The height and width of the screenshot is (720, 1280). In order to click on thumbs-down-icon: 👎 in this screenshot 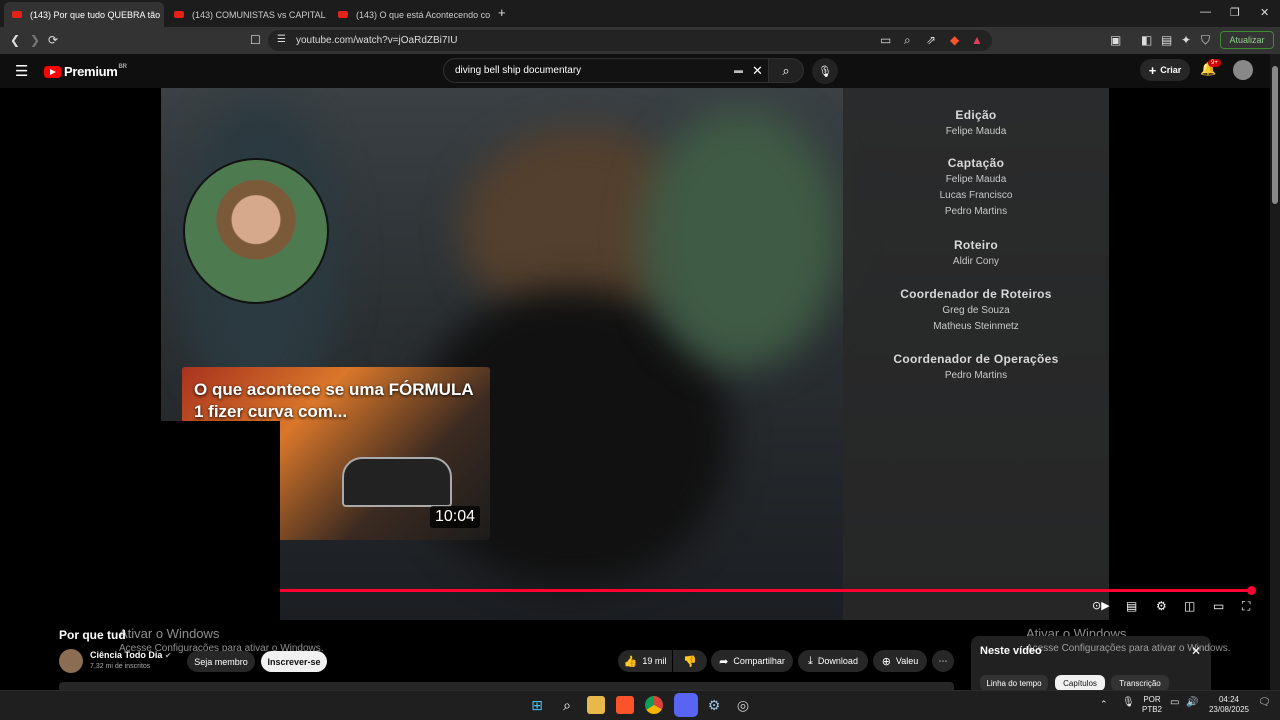, I will do `click(690, 661)`.